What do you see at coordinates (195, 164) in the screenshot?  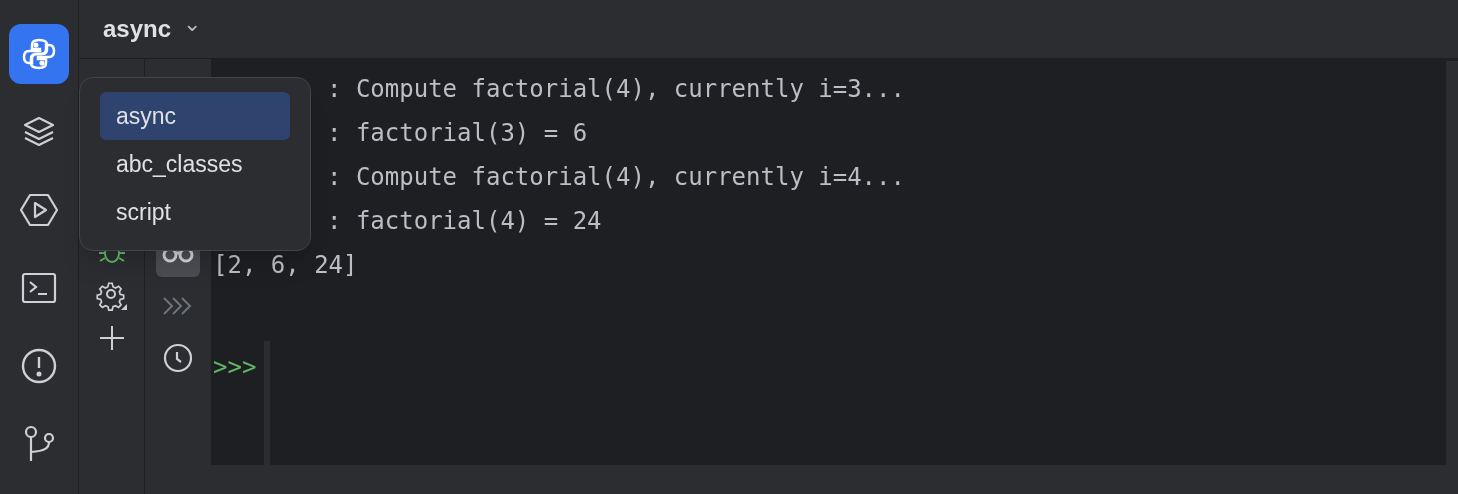 I see `menu-item: abc_classes` at bounding box center [195, 164].